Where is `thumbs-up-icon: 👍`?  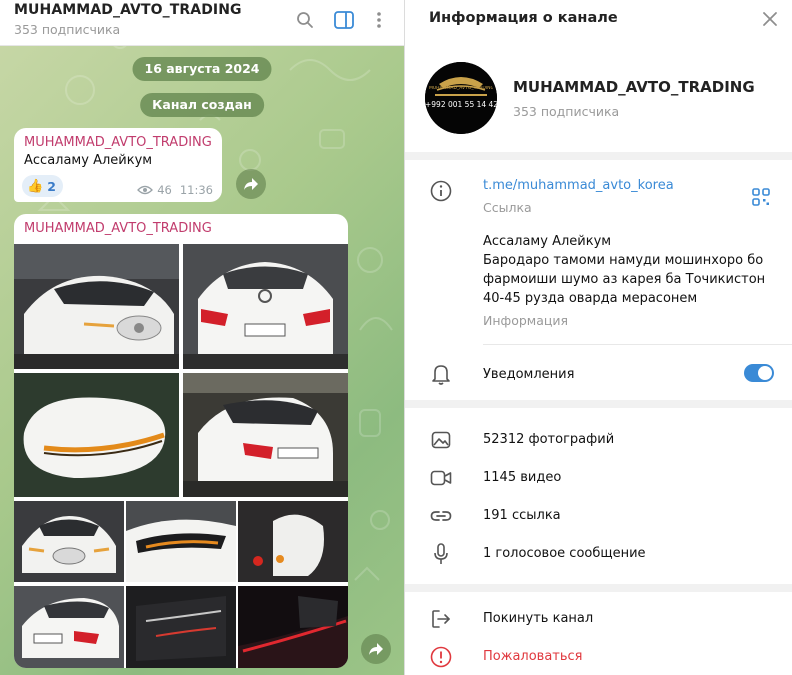
thumbs-up-icon: 👍 is located at coordinates (35, 186).